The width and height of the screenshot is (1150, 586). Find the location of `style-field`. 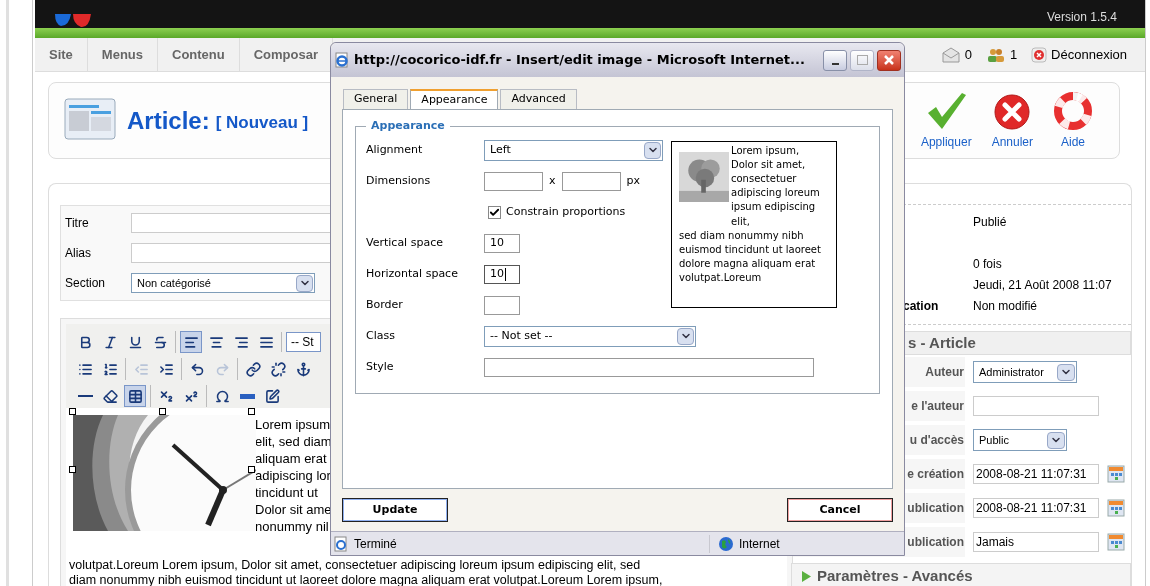

style-field is located at coordinates (649, 367).